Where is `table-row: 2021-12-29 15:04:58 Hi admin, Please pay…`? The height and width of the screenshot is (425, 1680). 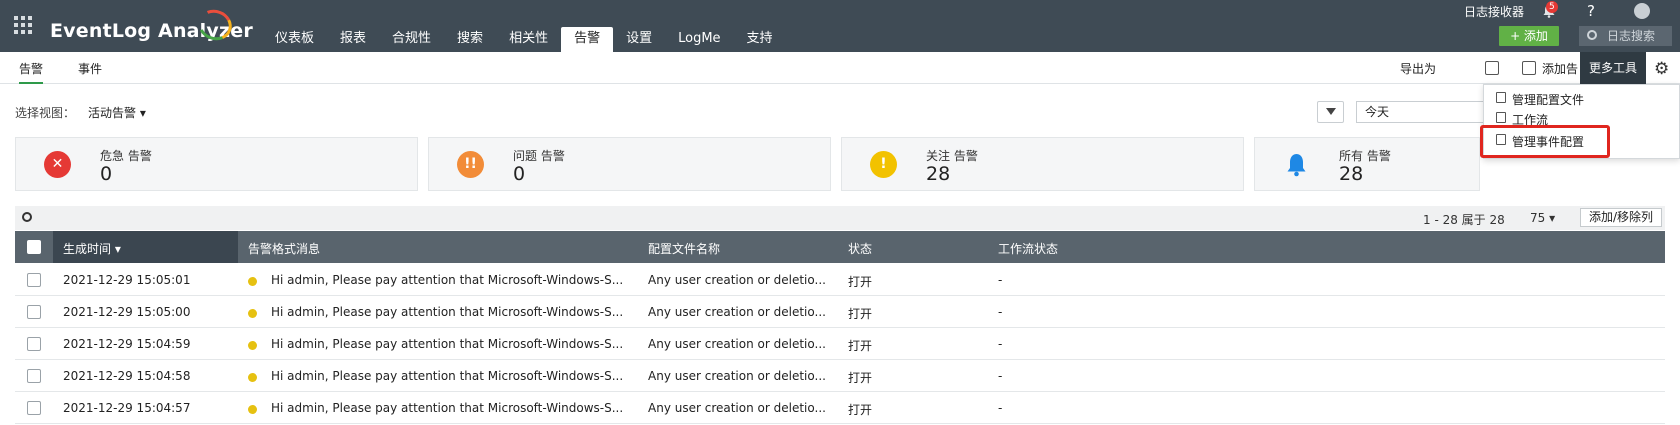
table-row: 2021-12-29 15:04:58 Hi admin, Please pay… is located at coordinates (840, 376).